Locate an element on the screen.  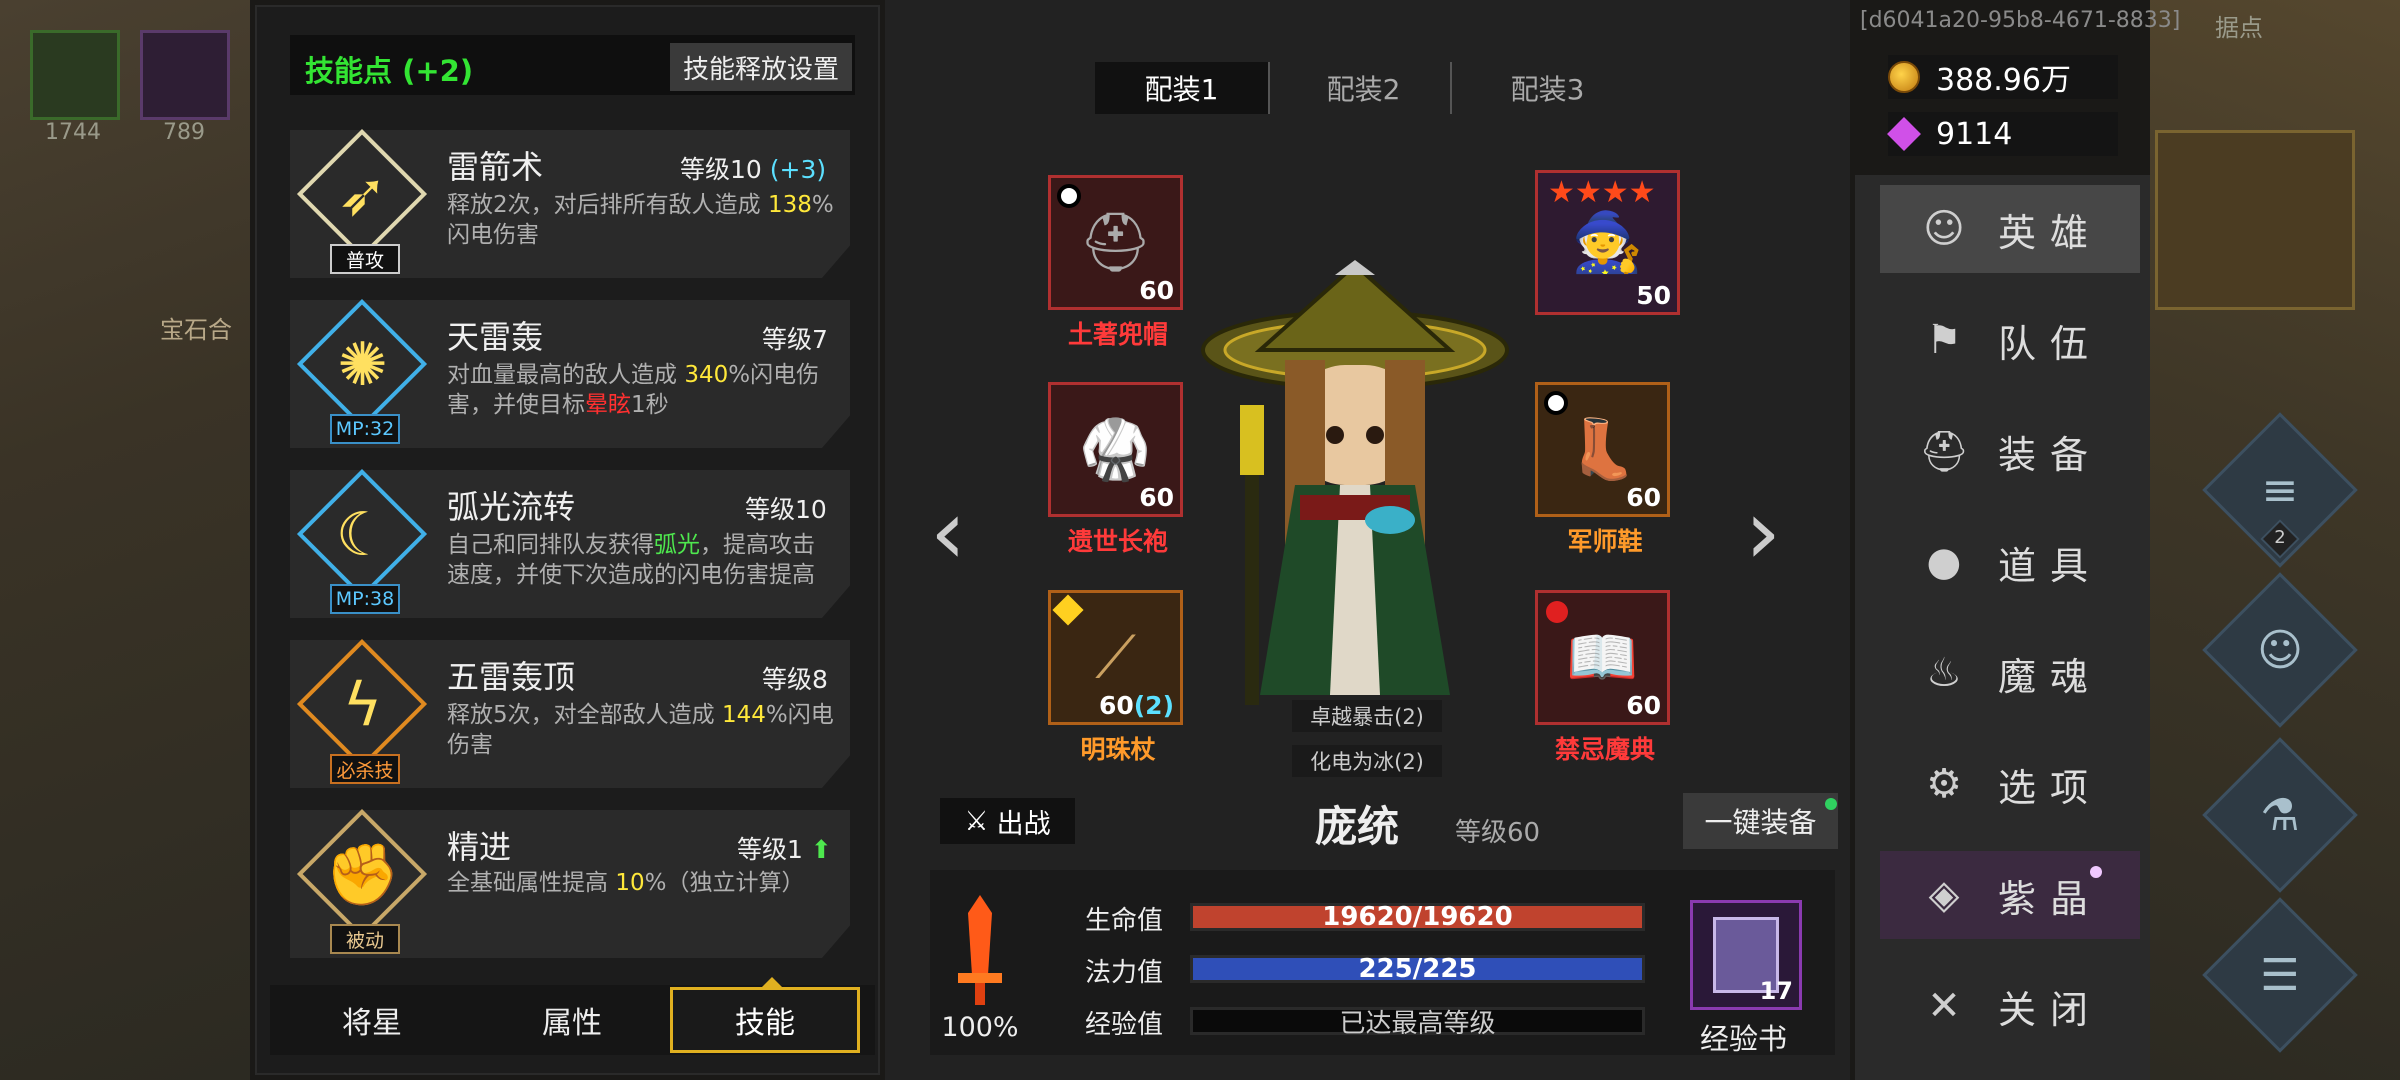
bg-count-1: 1744 is located at coordinates (73, 132).